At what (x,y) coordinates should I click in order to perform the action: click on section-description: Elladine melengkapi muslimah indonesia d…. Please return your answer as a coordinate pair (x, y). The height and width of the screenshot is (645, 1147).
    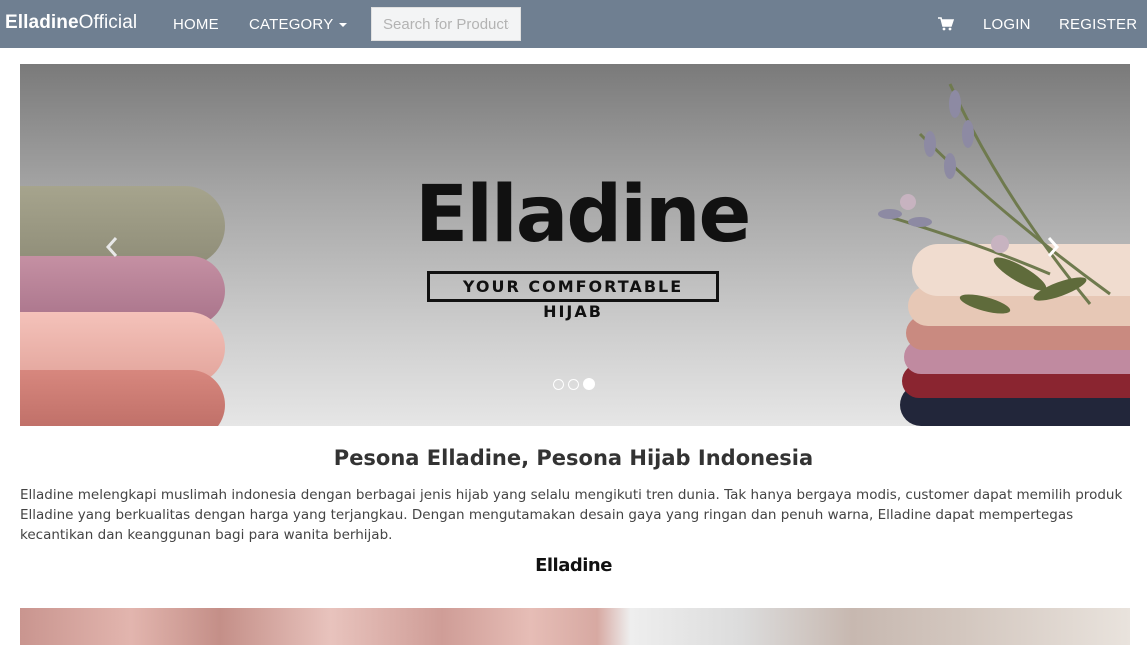
    Looking at the image, I should click on (571, 515).